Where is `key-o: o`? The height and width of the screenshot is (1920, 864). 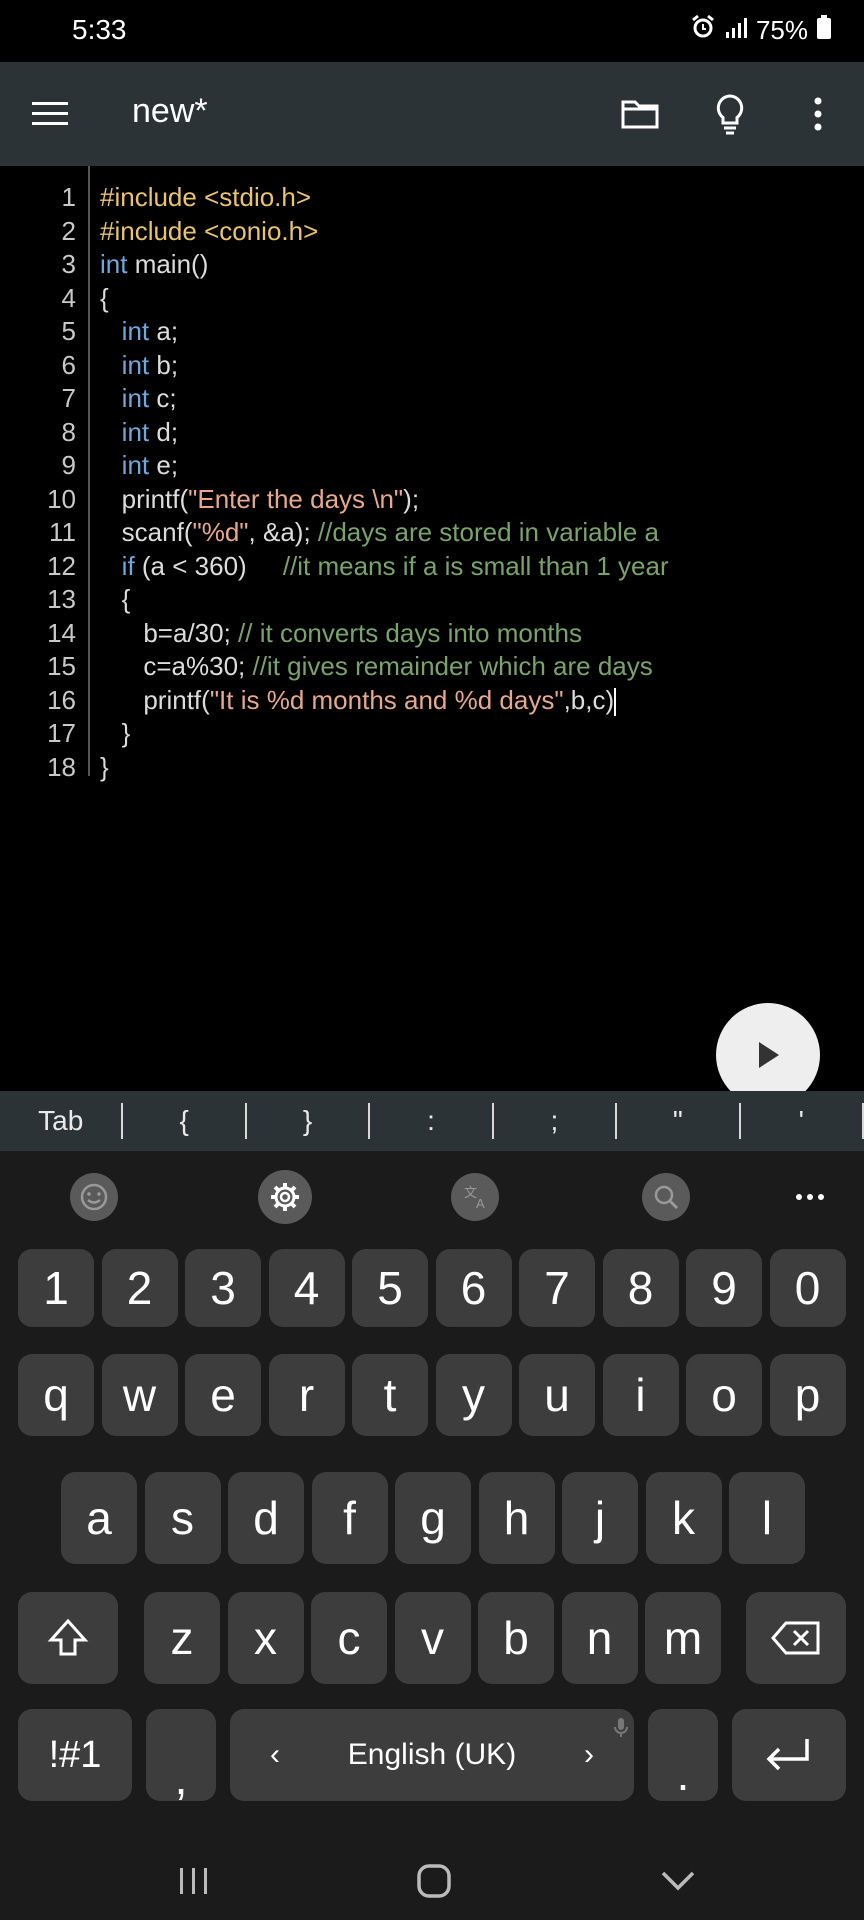 key-o: o is located at coordinates (724, 1395).